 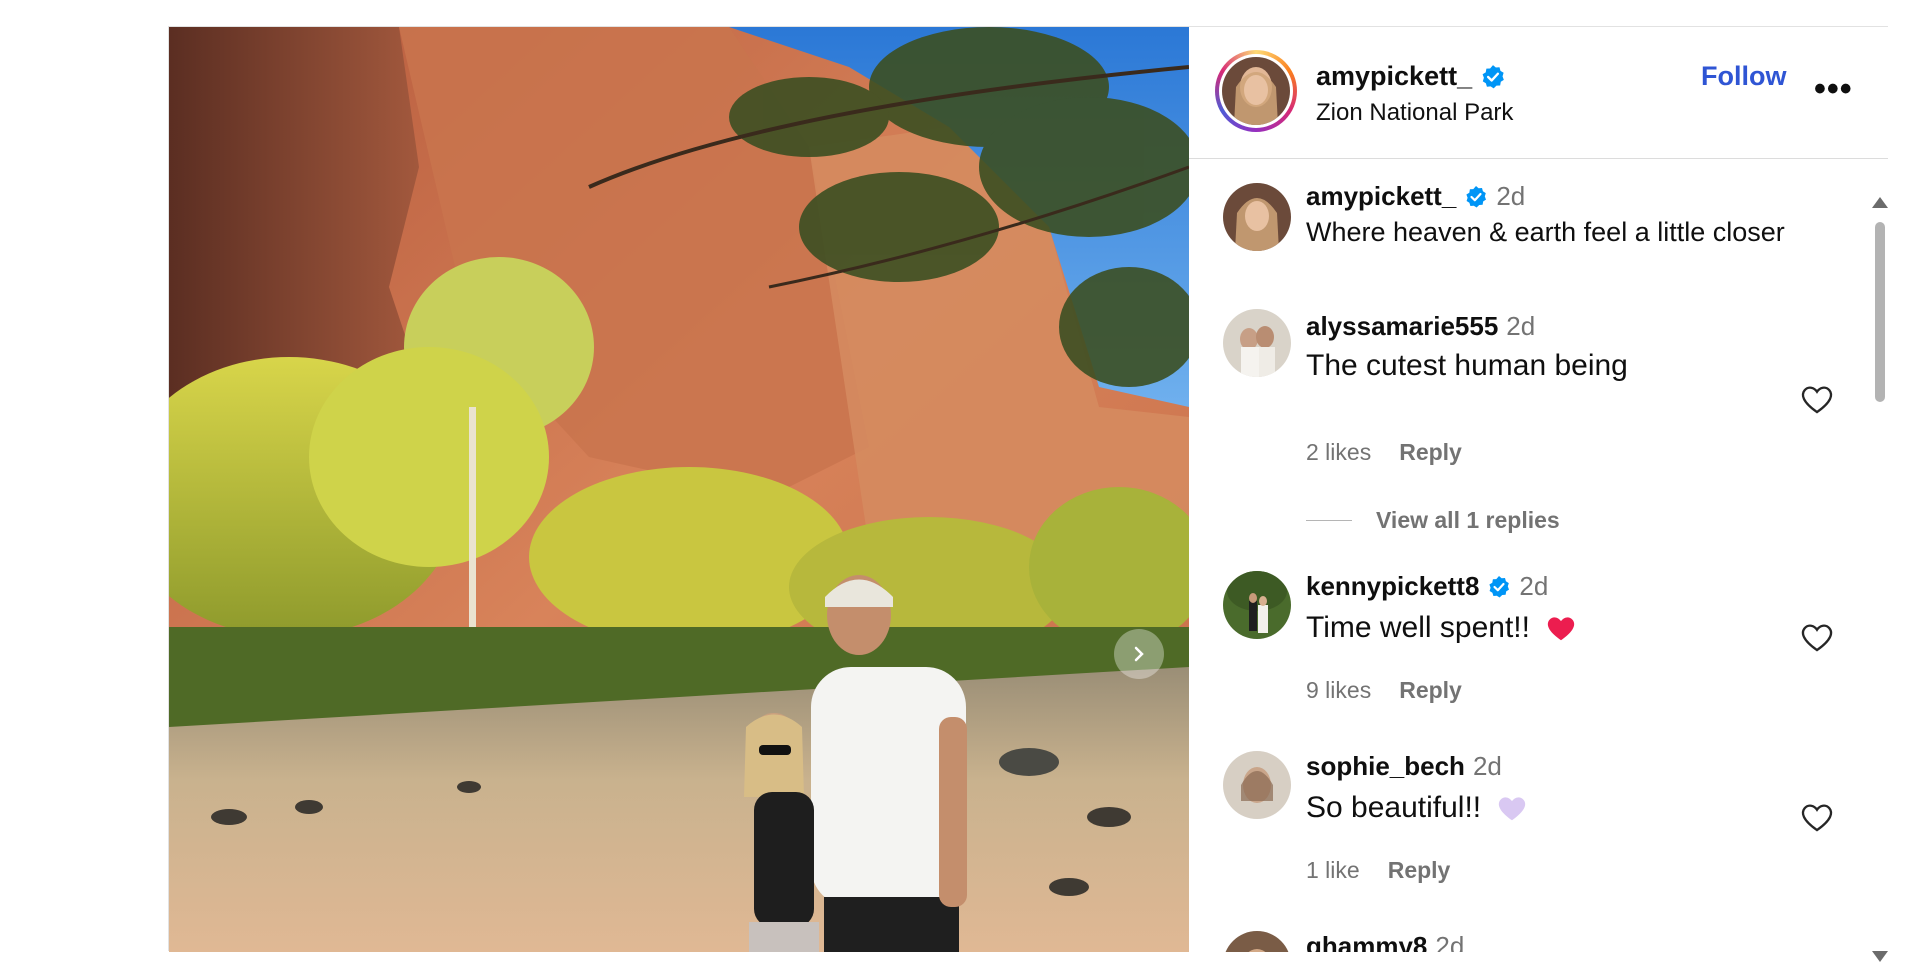 I want to click on view-replies-line, so click(x=1329, y=520).